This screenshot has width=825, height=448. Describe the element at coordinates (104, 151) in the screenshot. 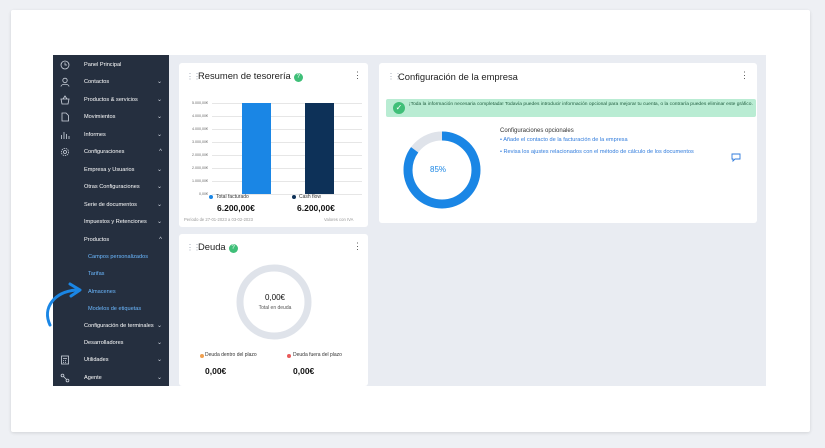

I see `sidebar-item-label: Configuraciones` at that location.